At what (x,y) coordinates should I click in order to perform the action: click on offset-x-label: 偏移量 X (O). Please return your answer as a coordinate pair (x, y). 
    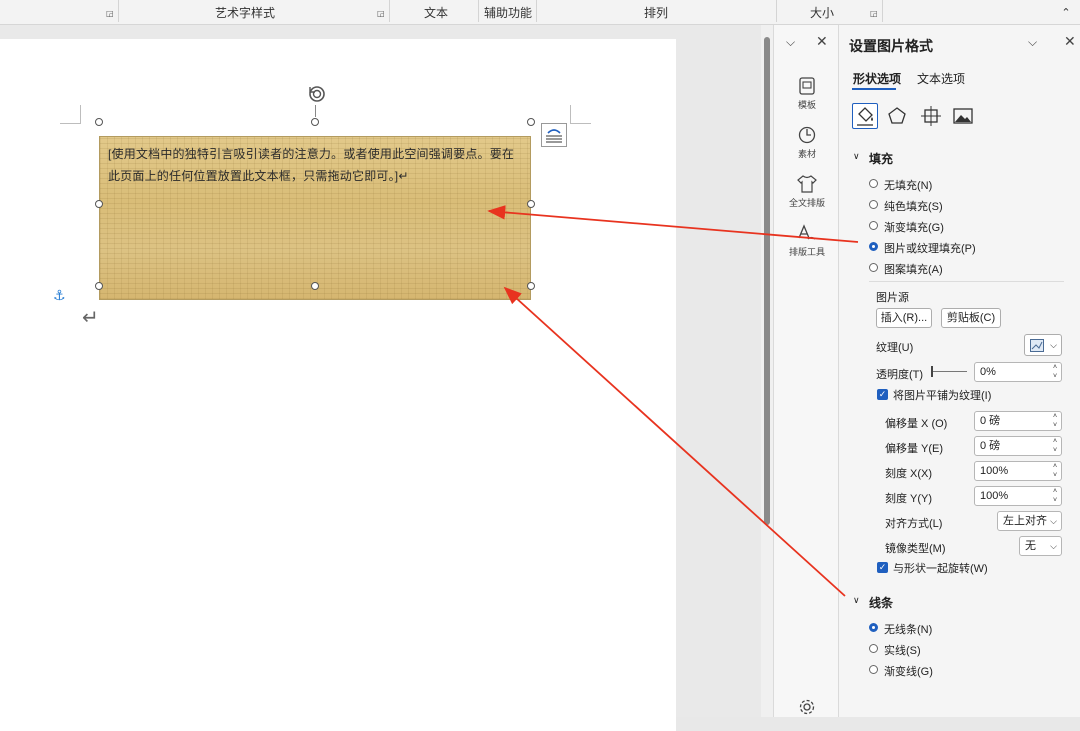
    Looking at the image, I should click on (916, 424).